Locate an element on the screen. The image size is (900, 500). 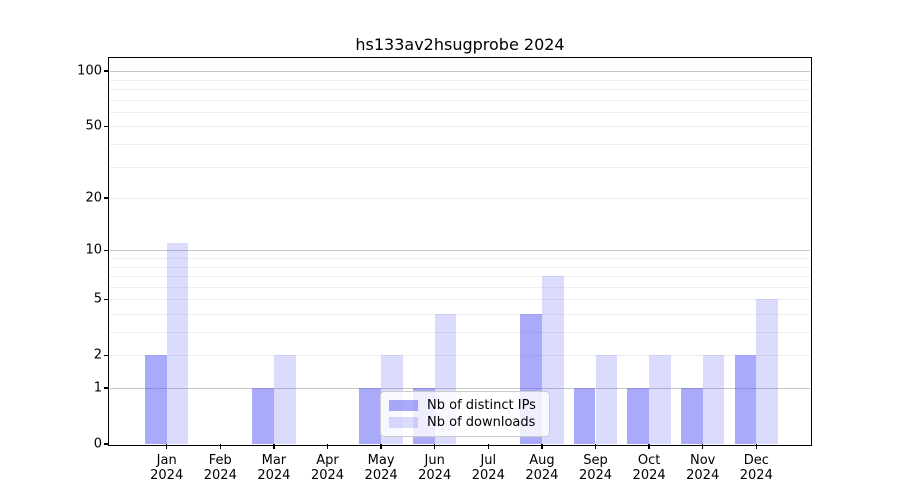
bar-distinct-ips-may is located at coordinates (370, 416).